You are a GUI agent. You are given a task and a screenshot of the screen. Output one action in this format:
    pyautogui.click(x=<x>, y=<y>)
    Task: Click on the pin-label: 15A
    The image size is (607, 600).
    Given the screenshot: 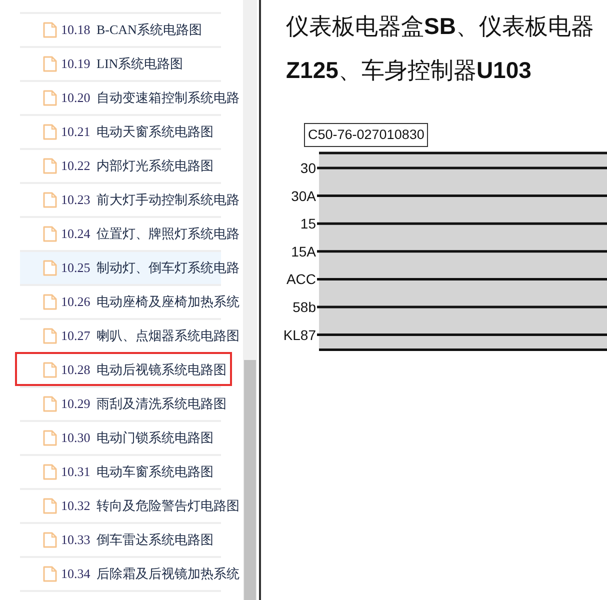 What is the action you would take?
    pyautogui.click(x=303, y=251)
    